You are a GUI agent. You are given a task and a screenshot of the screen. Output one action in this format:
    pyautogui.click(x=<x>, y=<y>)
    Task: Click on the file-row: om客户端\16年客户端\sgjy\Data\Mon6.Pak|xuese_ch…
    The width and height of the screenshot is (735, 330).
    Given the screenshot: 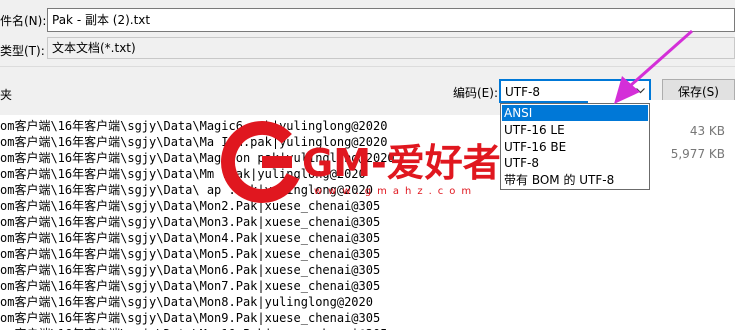 What is the action you would take?
    pyautogui.click(x=294, y=270)
    